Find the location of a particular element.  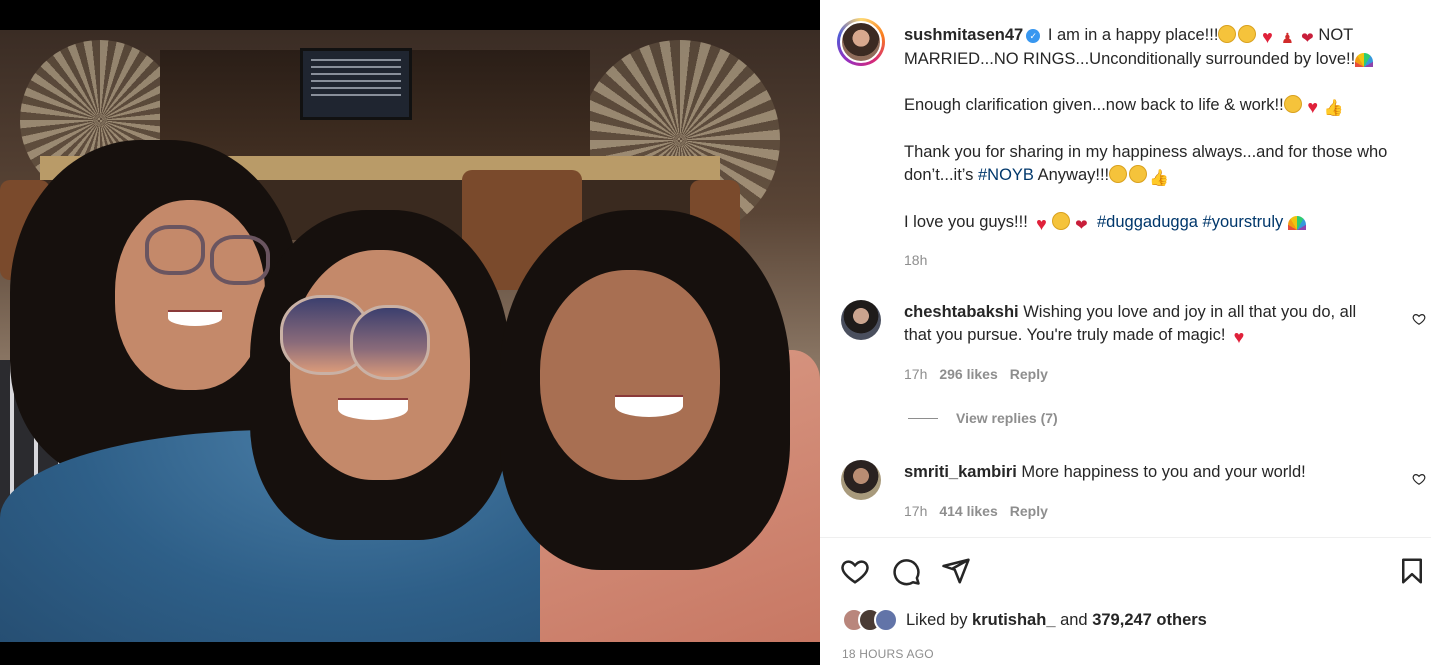

verified-badge-icon: ✓ is located at coordinates (1033, 36).